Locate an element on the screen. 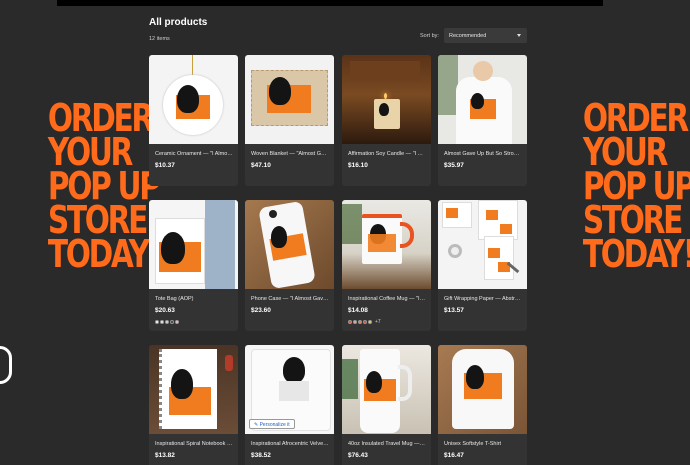 Image resolution: width=690 pixels, height=465 pixels. color-swatches is located at coordinates (167, 322).